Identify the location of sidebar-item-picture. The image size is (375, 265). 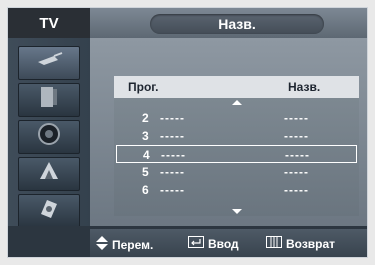
(49, 100).